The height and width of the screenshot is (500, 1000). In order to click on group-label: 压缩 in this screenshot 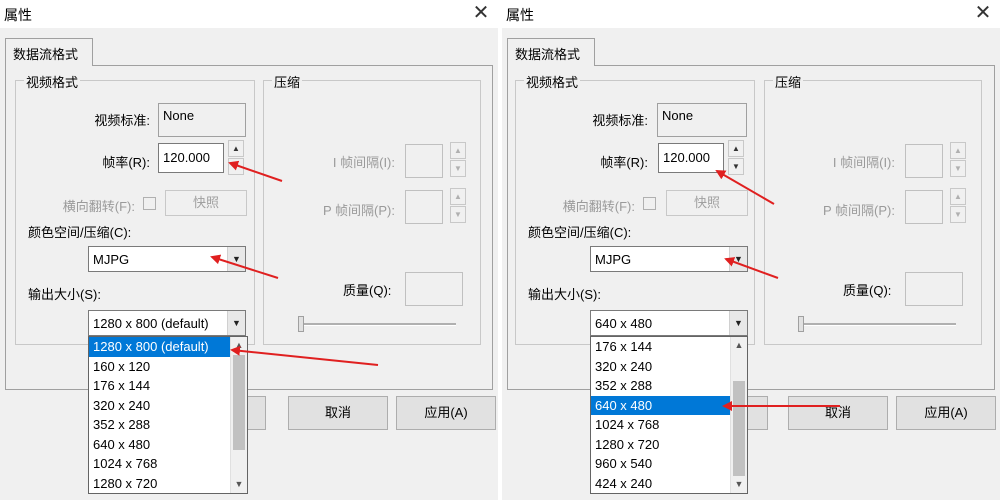, I will do `click(287, 81)`.